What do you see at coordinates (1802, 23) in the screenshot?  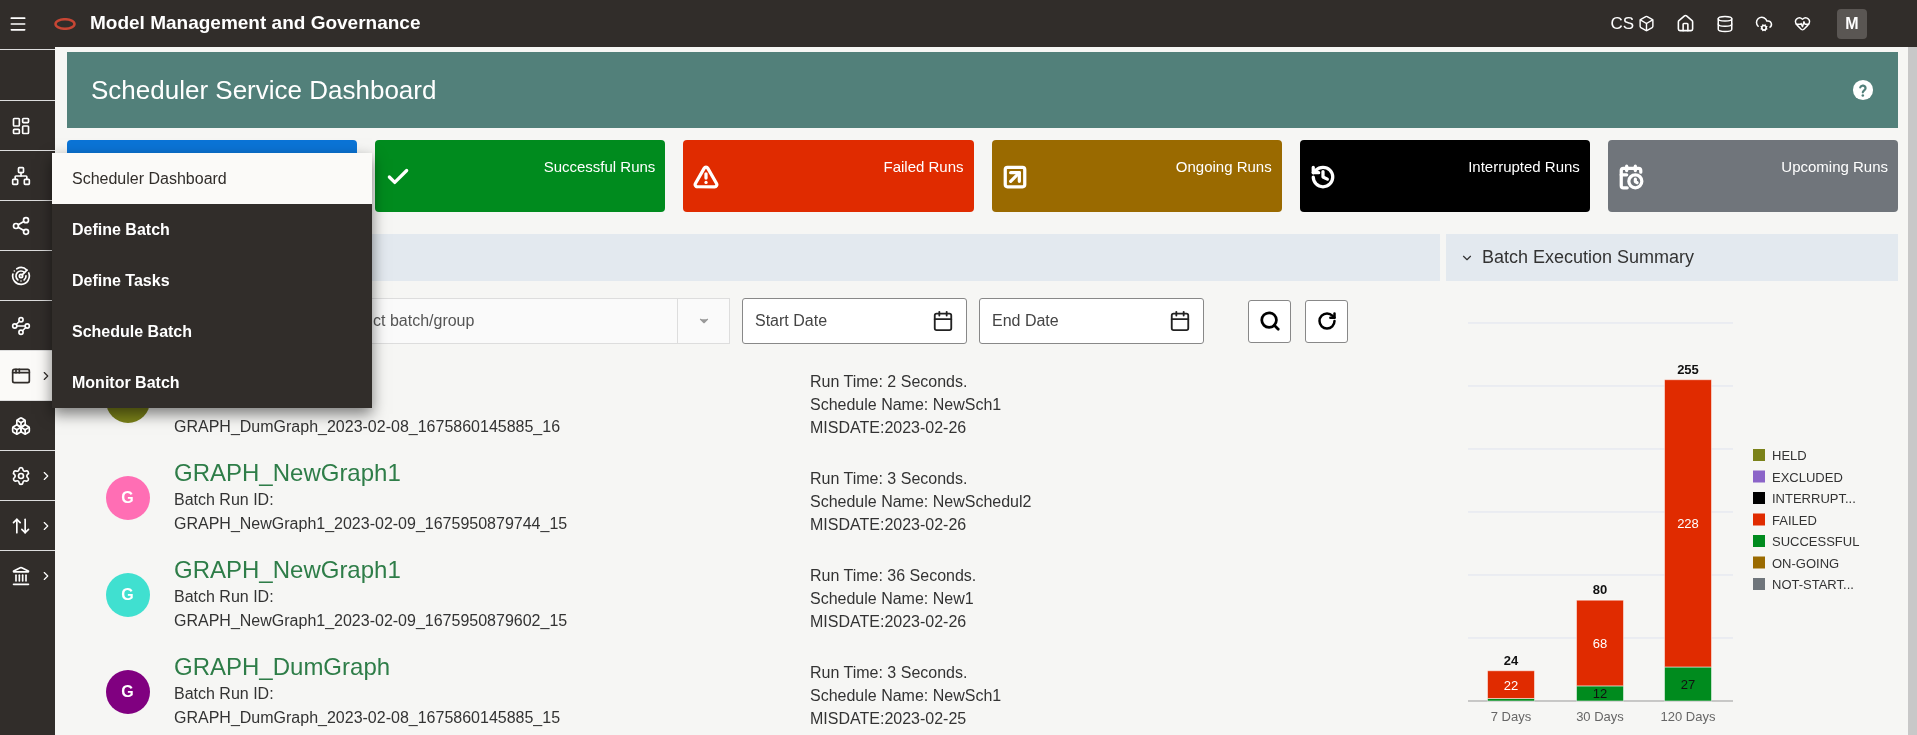 I see `heart-pulse-icon` at bounding box center [1802, 23].